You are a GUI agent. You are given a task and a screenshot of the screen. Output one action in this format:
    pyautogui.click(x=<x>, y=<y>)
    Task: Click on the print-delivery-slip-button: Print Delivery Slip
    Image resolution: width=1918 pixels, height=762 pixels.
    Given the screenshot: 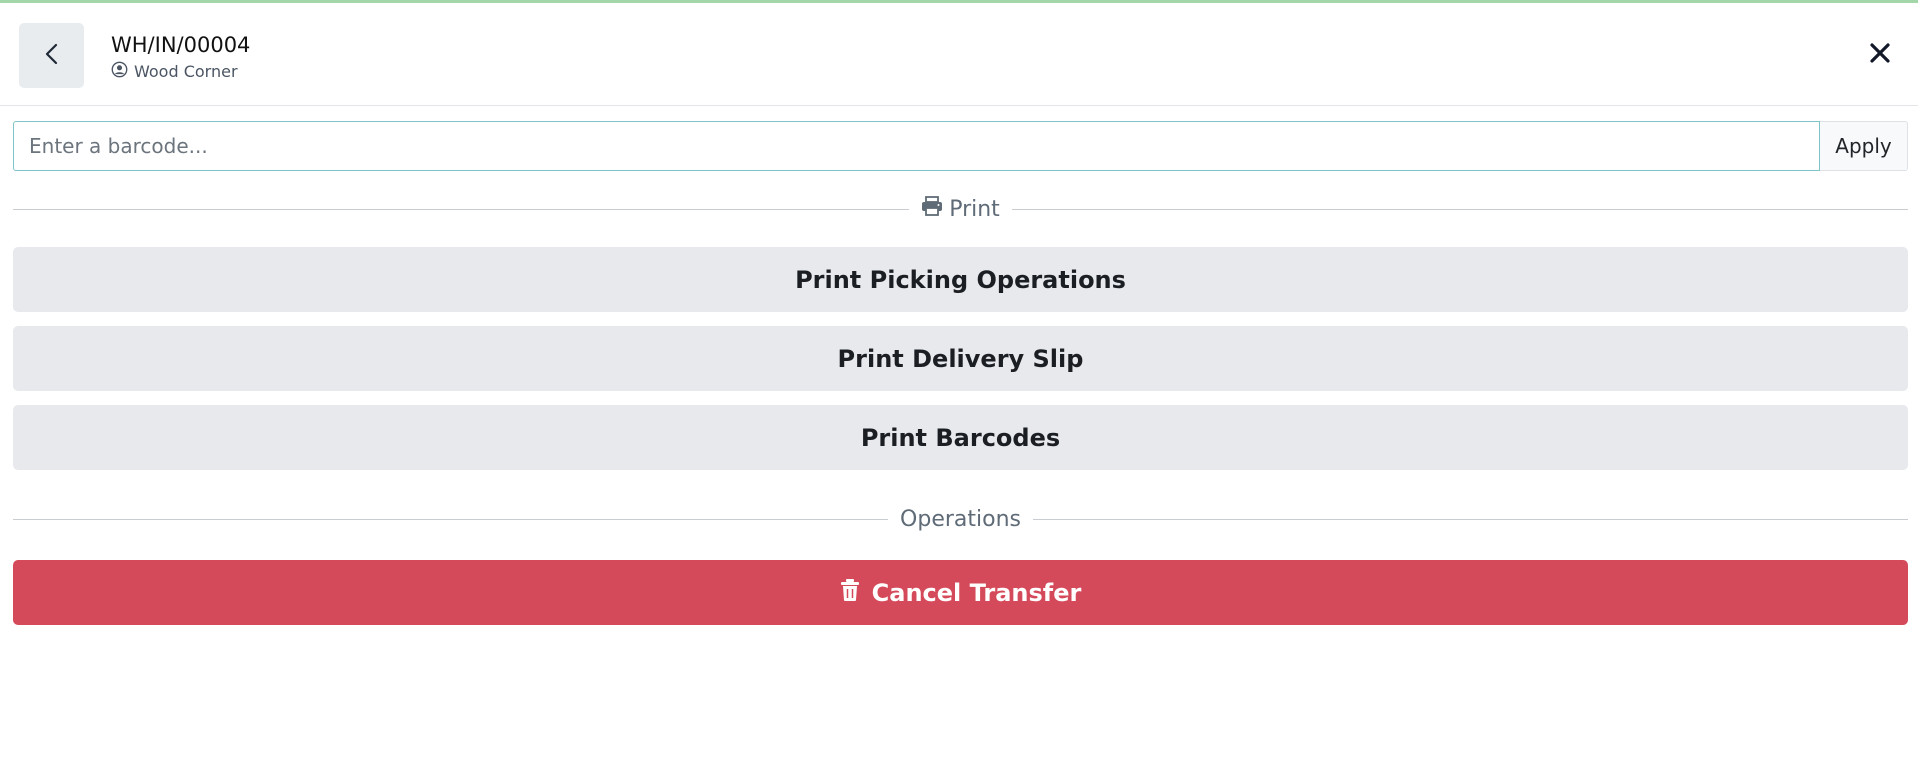 What is the action you would take?
    pyautogui.click(x=960, y=358)
    